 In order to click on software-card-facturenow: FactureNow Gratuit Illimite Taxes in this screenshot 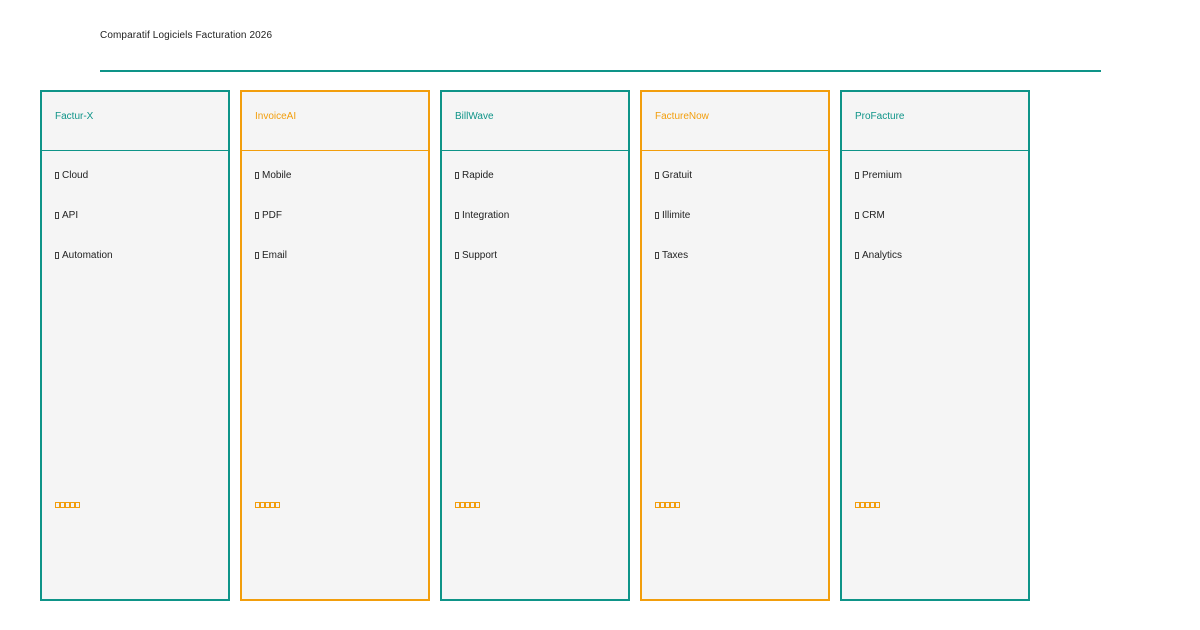, I will do `click(735, 345)`.